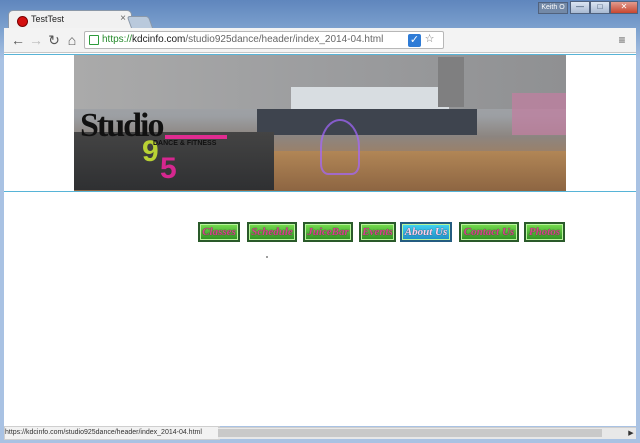  I want to click on nav-schedule: Schedule, so click(272, 232).